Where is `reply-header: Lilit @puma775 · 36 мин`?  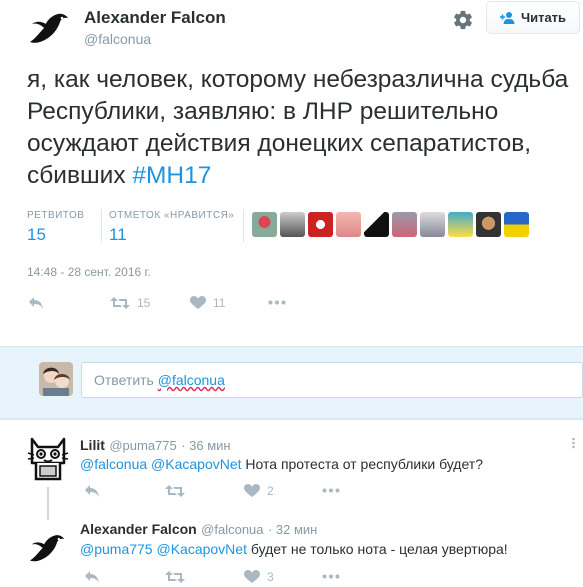 reply-header: Lilit @puma775 · 36 мин is located at coordinates (155, 446).